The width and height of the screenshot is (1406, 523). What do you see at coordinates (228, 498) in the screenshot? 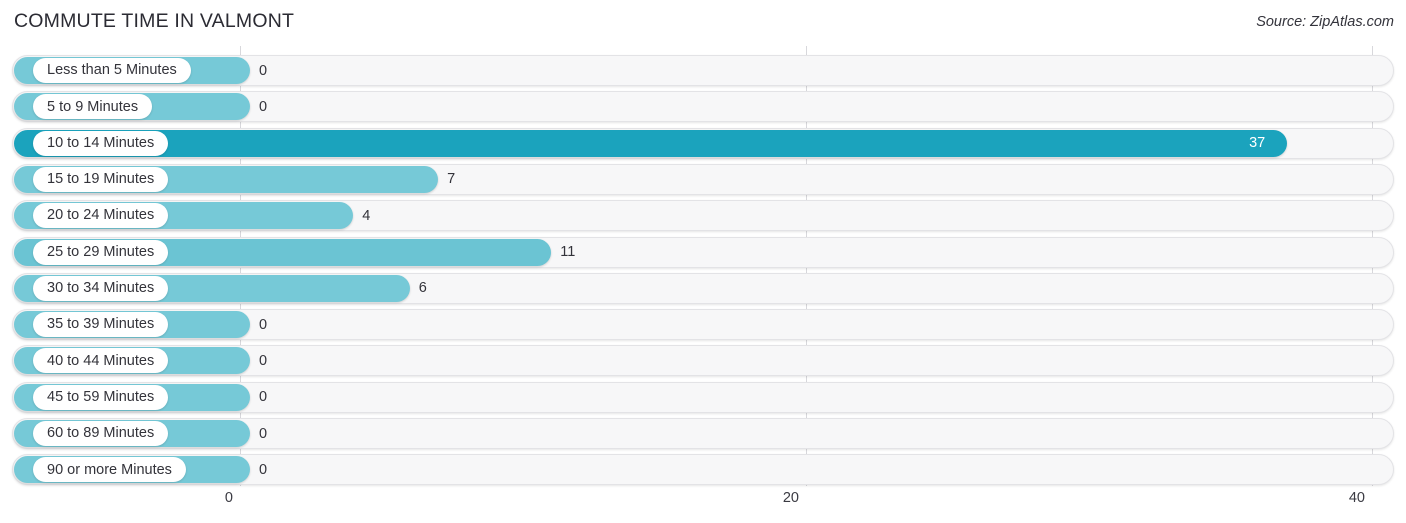
I see `x-axis-tick-0: 0` at bounding box center [228, 498].